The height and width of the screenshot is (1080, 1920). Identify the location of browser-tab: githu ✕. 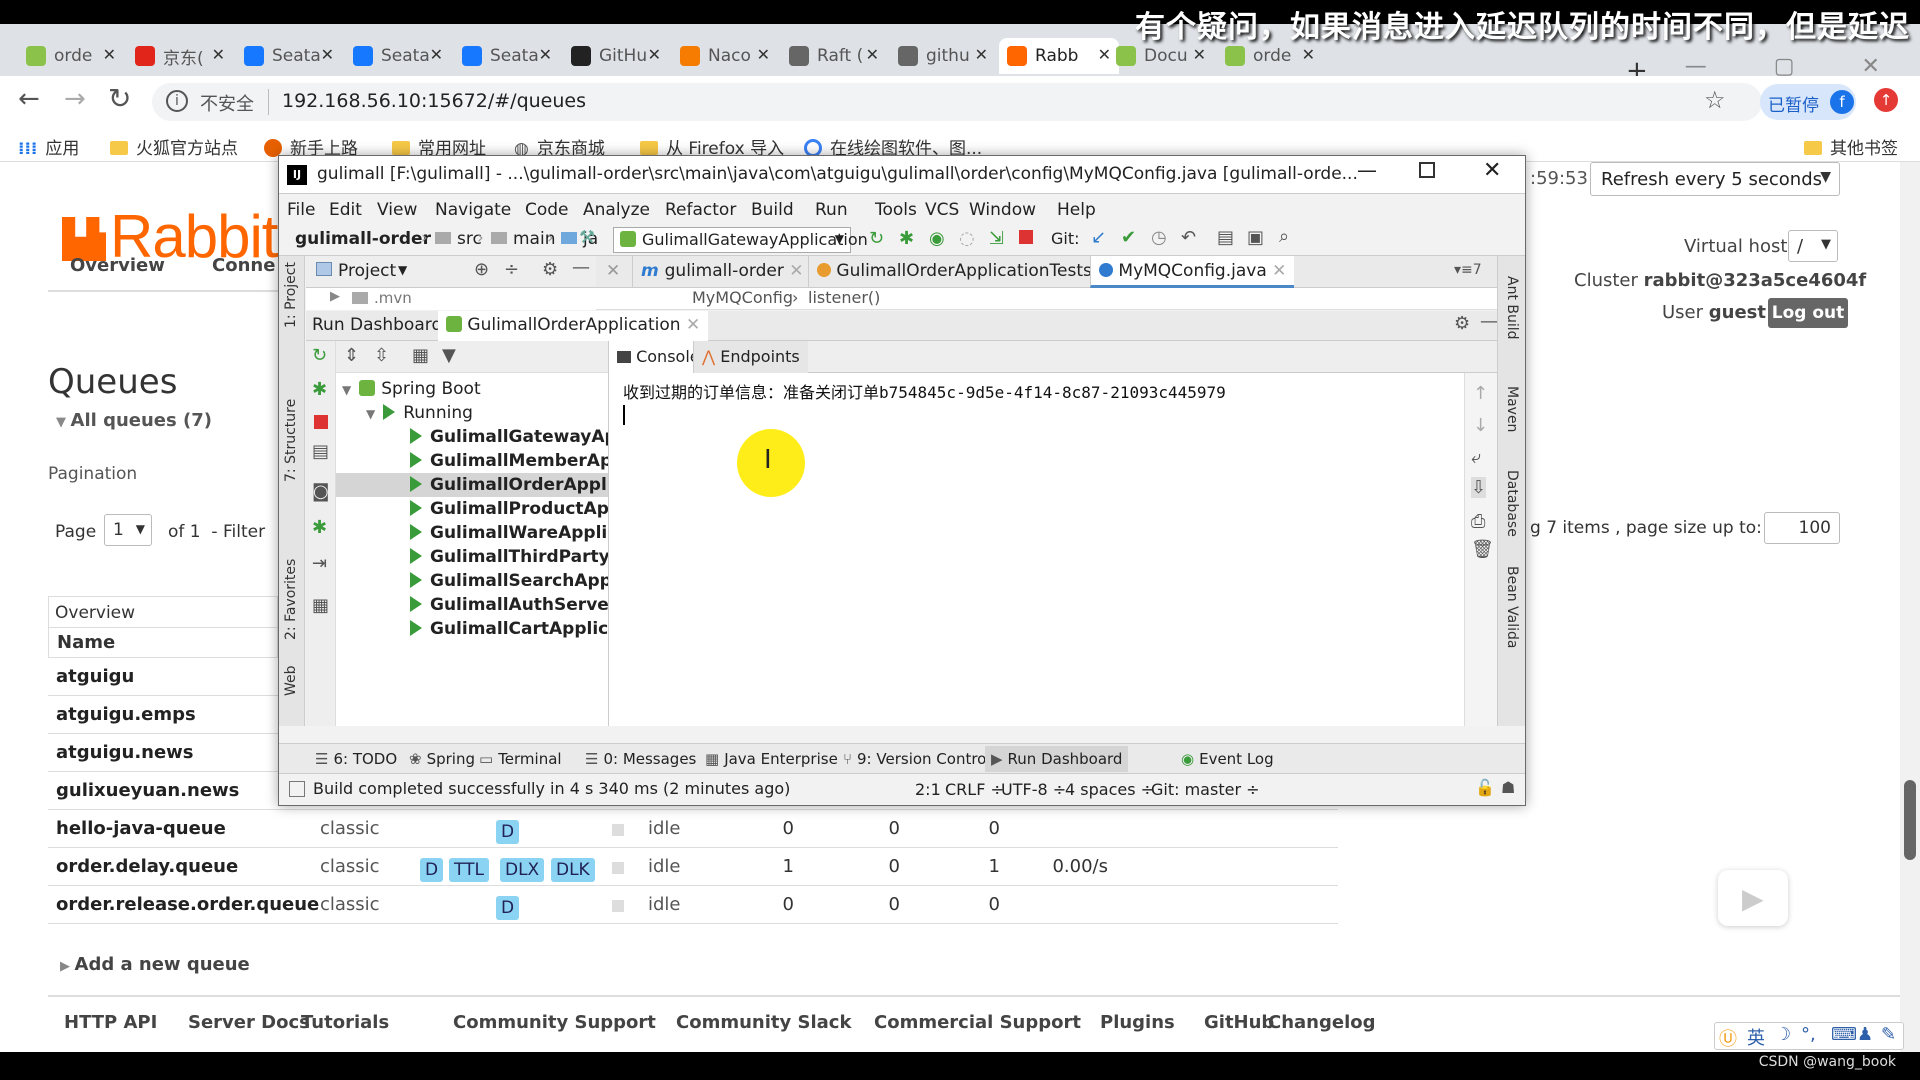
(943, 56).